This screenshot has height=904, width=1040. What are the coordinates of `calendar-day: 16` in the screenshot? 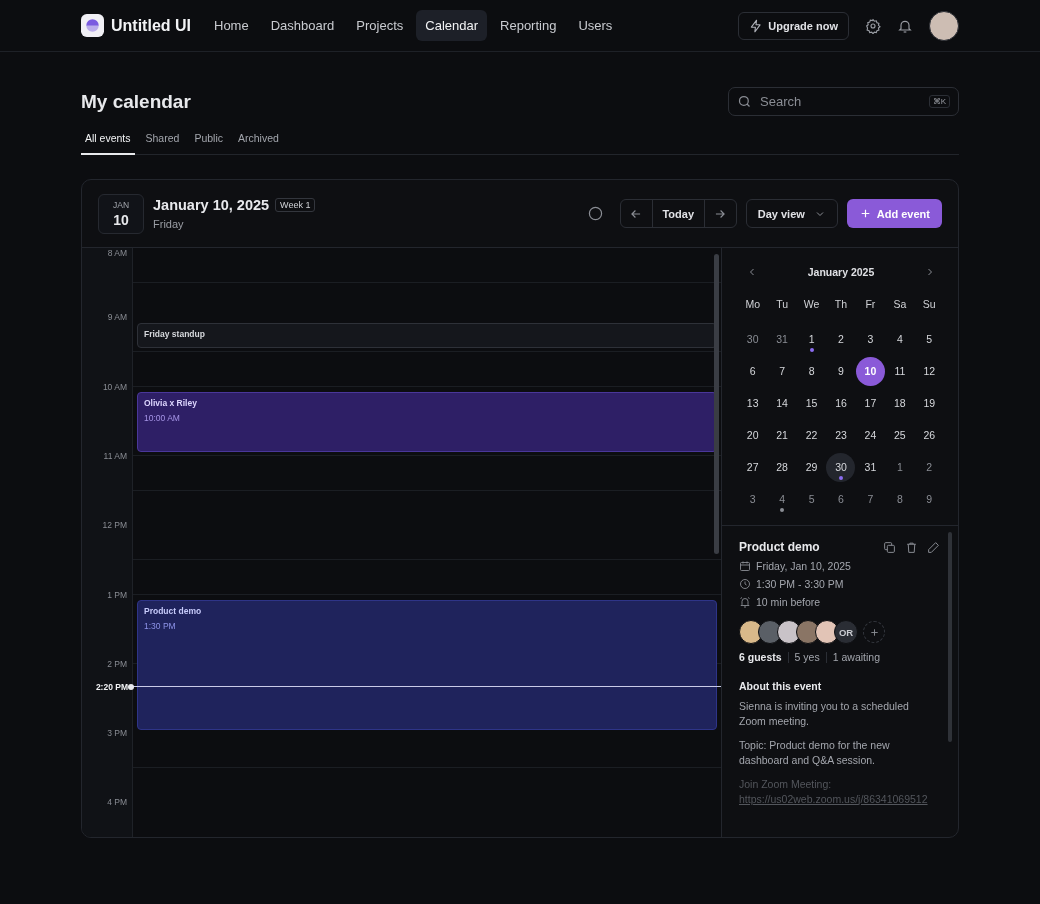 It's located at (841, 403).